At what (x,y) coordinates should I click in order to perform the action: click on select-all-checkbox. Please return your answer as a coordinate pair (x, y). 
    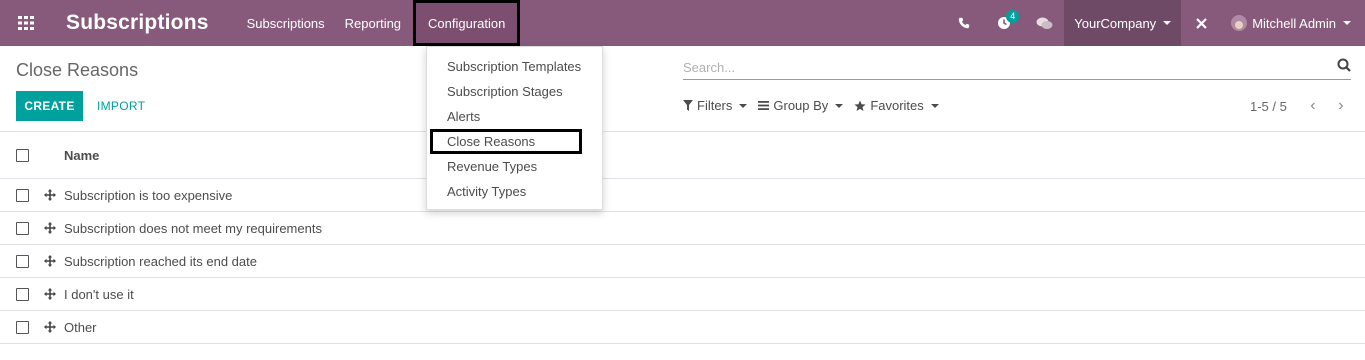
    Looking at the image, I should click on (22, 155).